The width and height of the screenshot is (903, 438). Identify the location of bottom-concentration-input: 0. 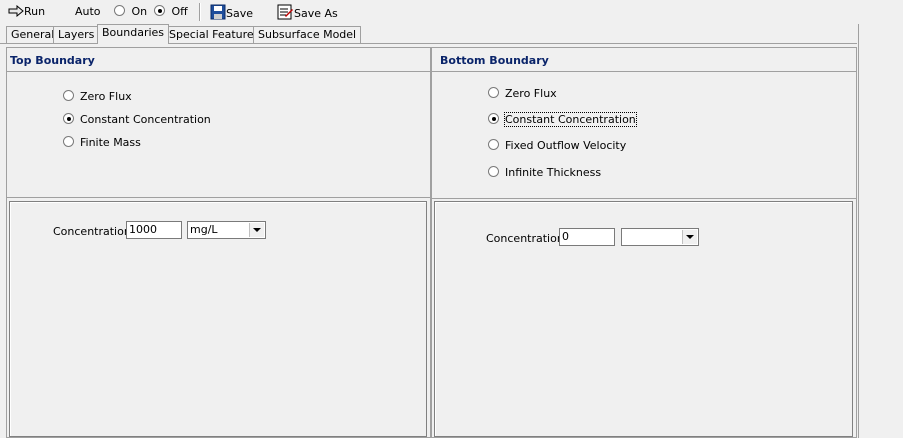
(587, 237).